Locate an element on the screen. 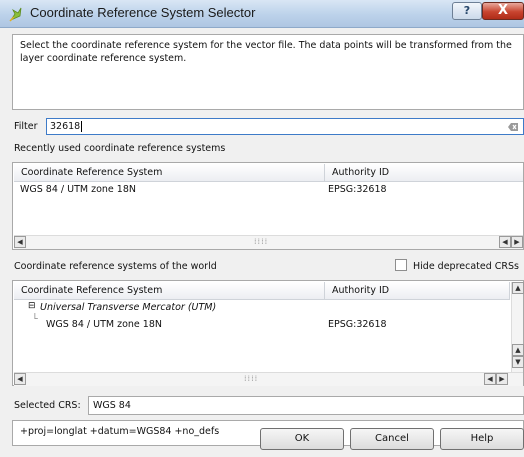 Image resolution: width=524 pixels, height=457 pixels. world-row-authority: EPSG:32618 is located at coordinates (357, 324).